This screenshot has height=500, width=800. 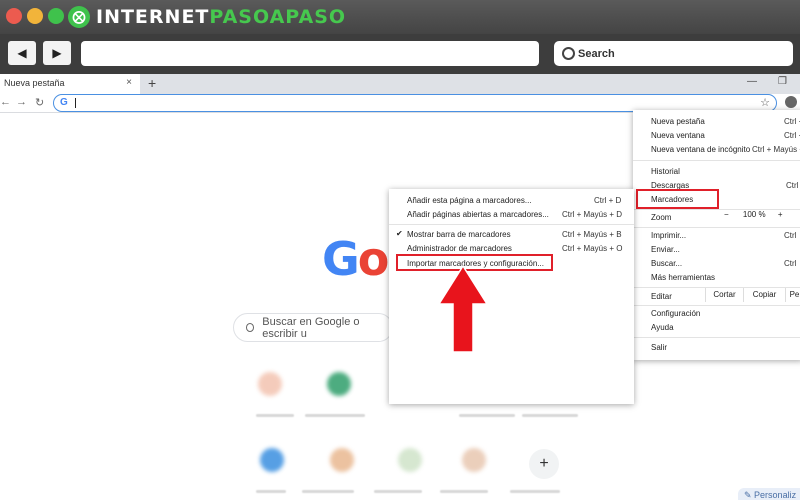 What do you see at coordinates (22, 53) in the screenshot?
I see `back-button: ◀` at bounding box center [22, 53].